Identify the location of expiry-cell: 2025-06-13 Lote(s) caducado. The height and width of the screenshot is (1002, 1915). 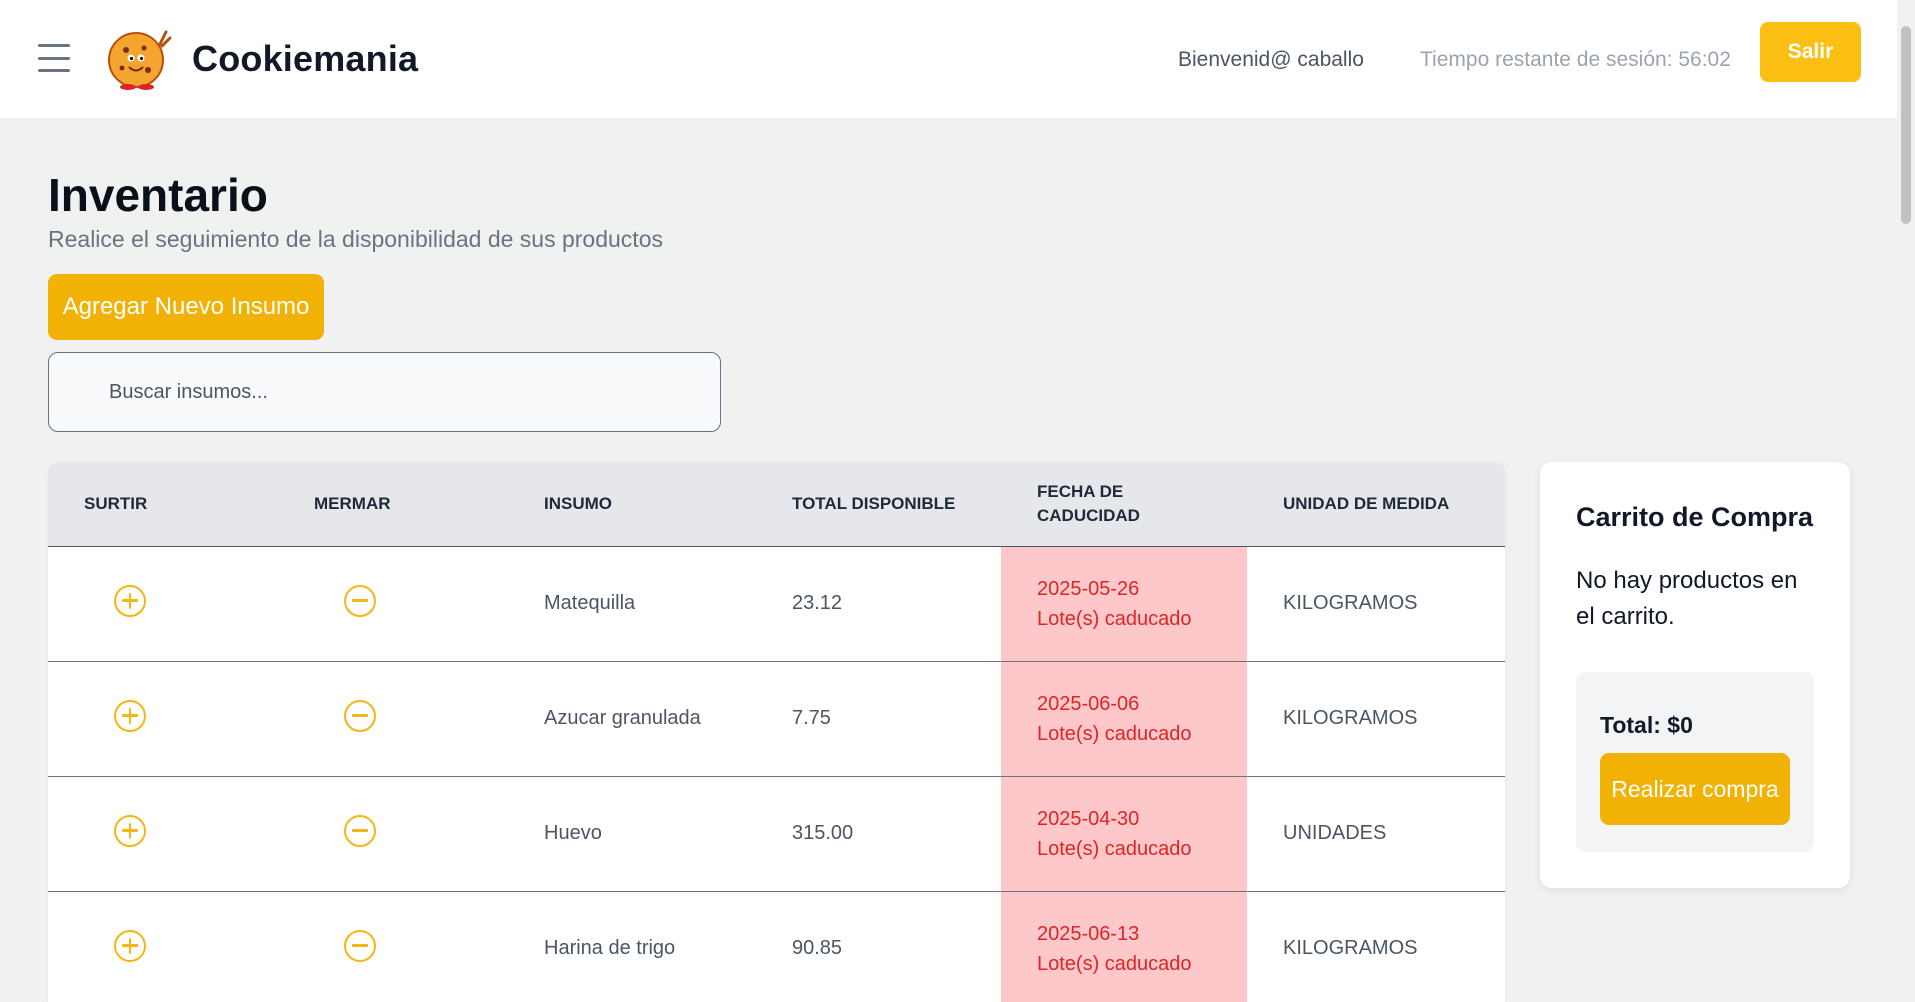
(1124, 946).